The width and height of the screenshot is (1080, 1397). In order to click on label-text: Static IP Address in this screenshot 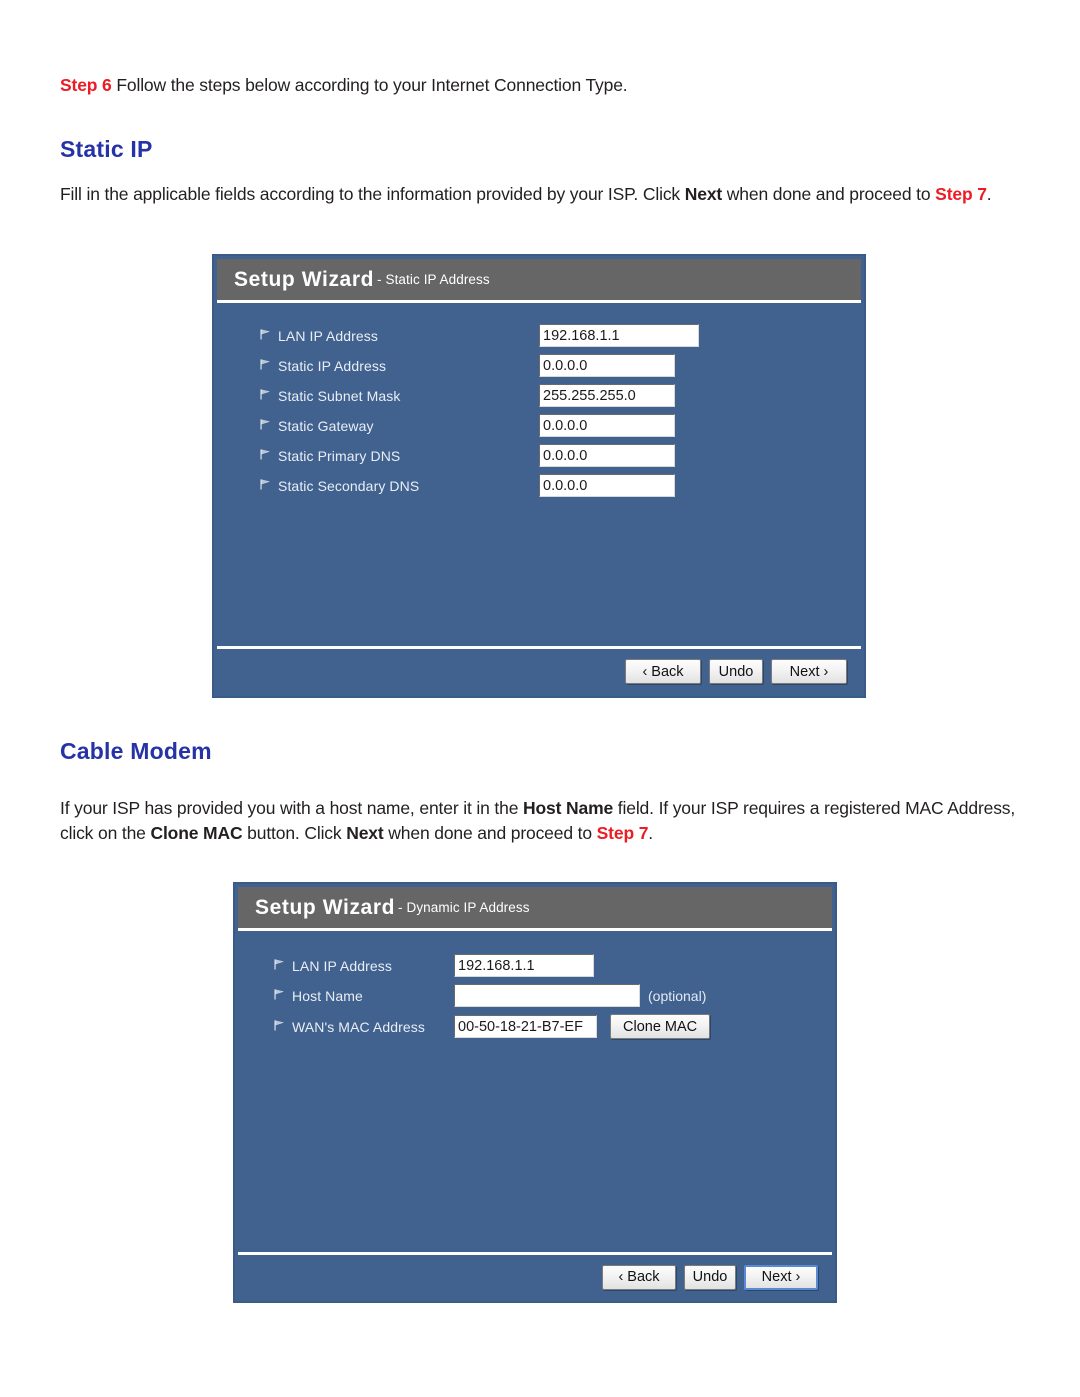, I will do `click(332, 365)`.